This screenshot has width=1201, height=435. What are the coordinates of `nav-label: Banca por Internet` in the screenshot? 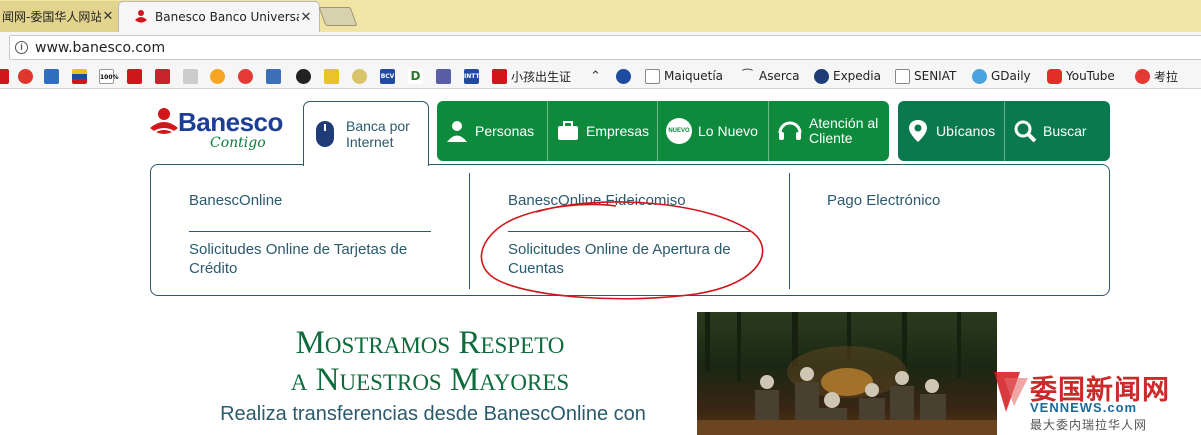 It's located at (378, 134).